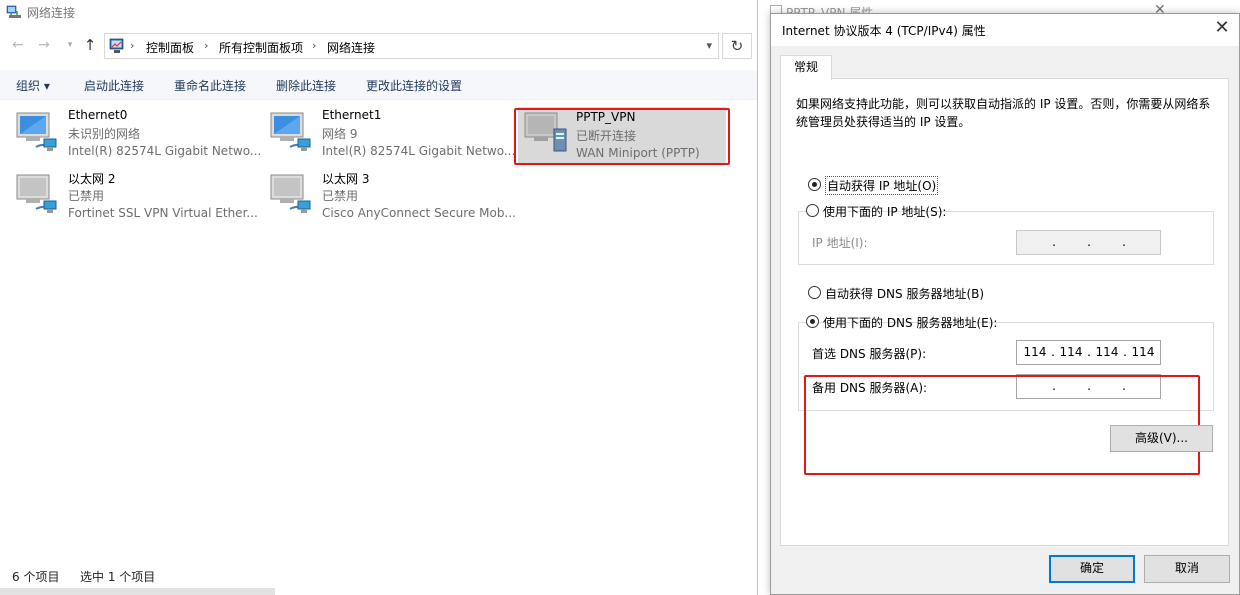  Describe the element at coordinates (116, 45) in the screenshot. I see `control-panel-icon` at that location.